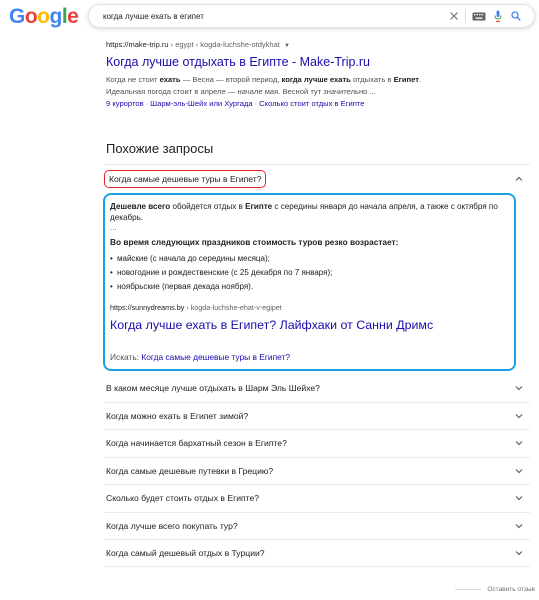 This screenshot has width=539, height=600. Describe the element at coordinates (276, 16) in the screenshot. I see `search-input` at that location.